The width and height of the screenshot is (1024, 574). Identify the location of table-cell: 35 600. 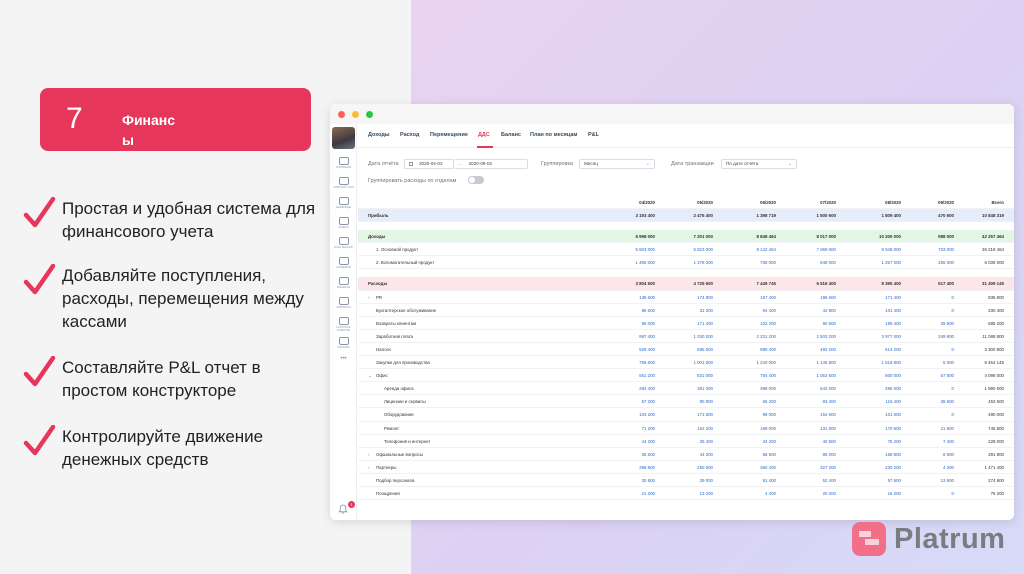
(625, 454).